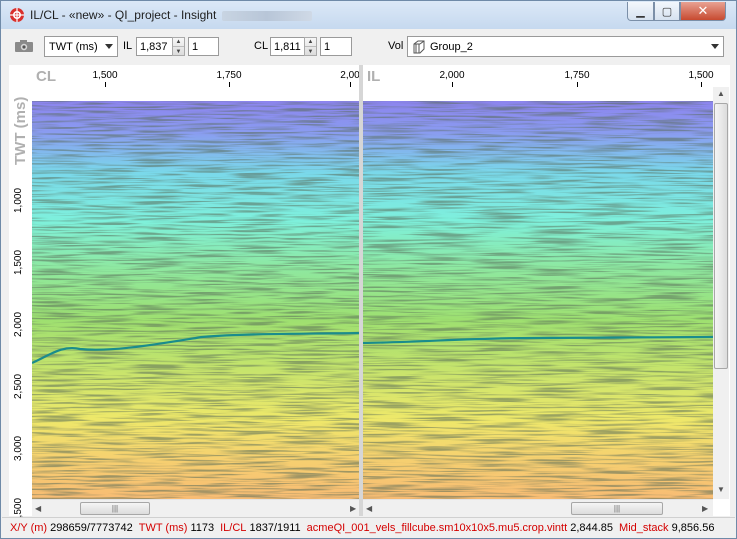 The height and width of the screenshot is (539, 737). What do you see at coordinates (451, 46) in the screenshot?
I see `volume-select-value: Group_2` at bounding box center [451, 46].